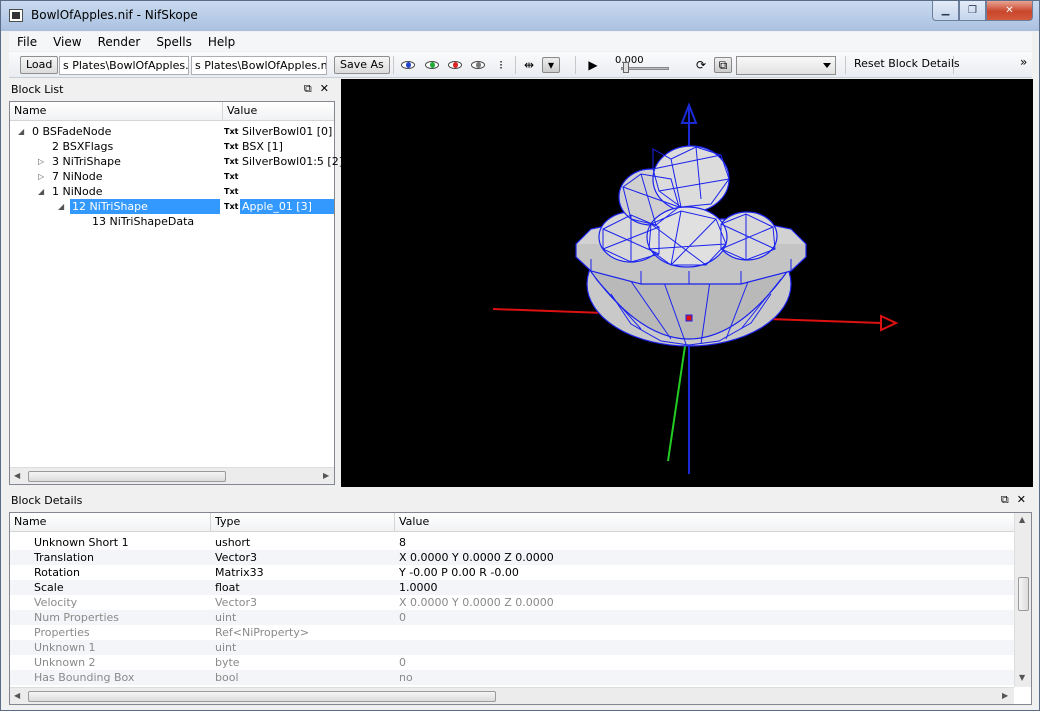 The width and height of the screenshot is (1040, 711). I want to click on reset-block-details-button: Reset Block Details, so click(907, 63).